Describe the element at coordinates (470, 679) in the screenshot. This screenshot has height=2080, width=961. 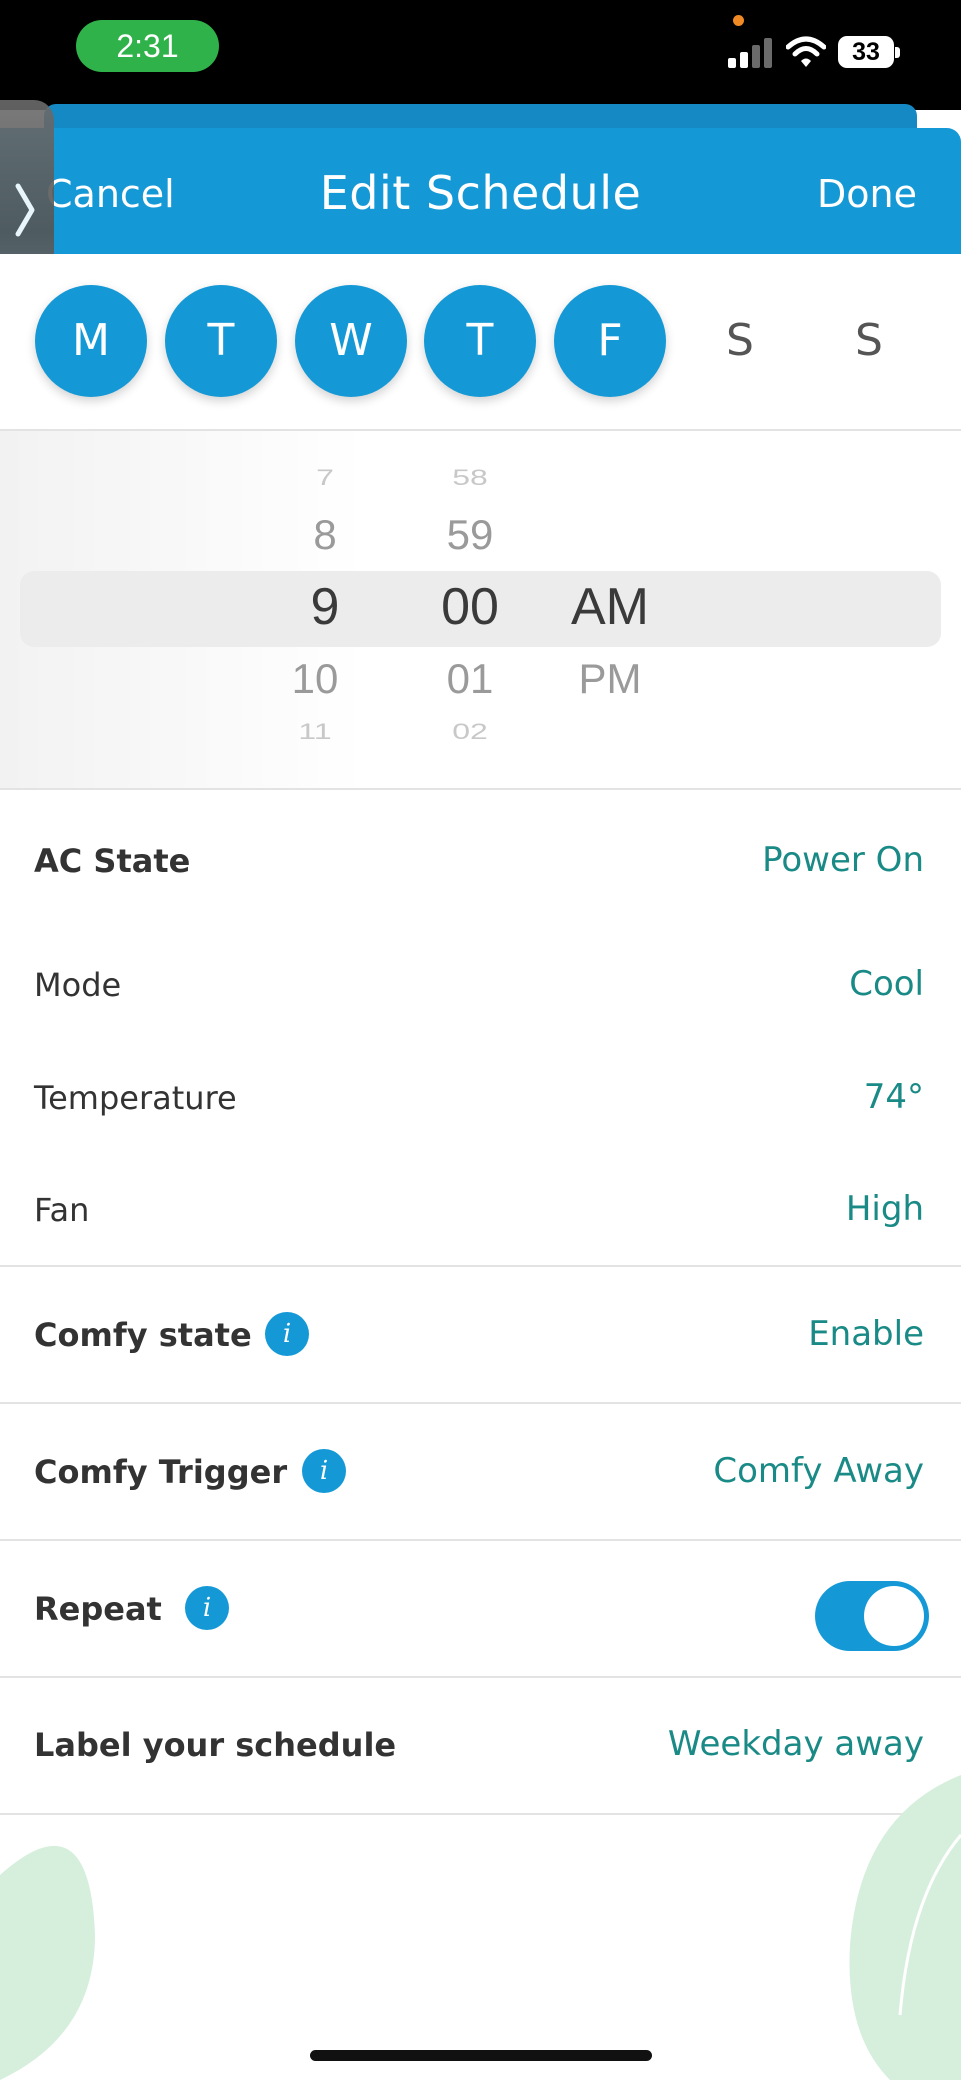
I see `minute-option: 01` at that location.